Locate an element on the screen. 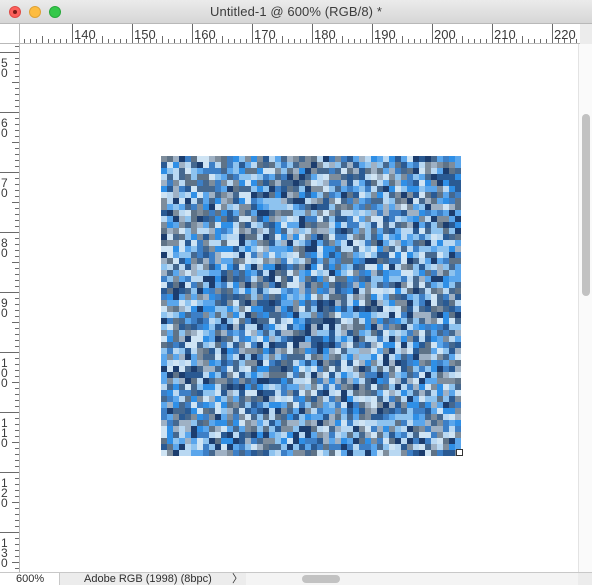 The height and width of the screenshot is (585, 592). ruler-v-label: 8 0 is located at coordinates (4, 248).